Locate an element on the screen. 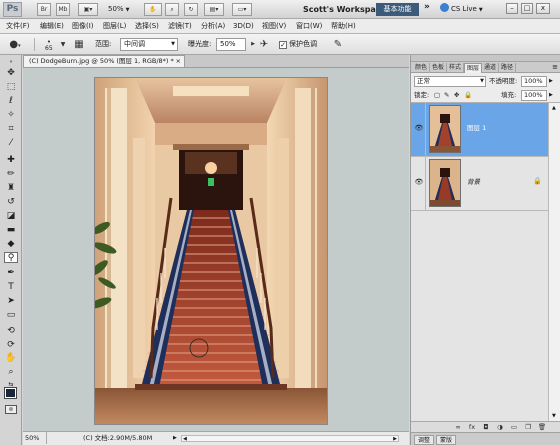 This screenshot has height=445, width=560. arrange-documents-button: ▤▾ is located at coordinates (214, 9).